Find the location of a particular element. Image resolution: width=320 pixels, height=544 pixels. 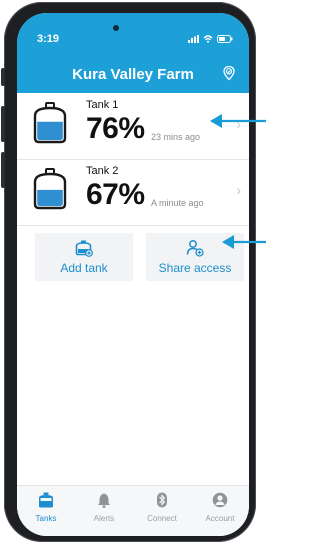

share-access-label: Share access is located at coordinates (195, 268).